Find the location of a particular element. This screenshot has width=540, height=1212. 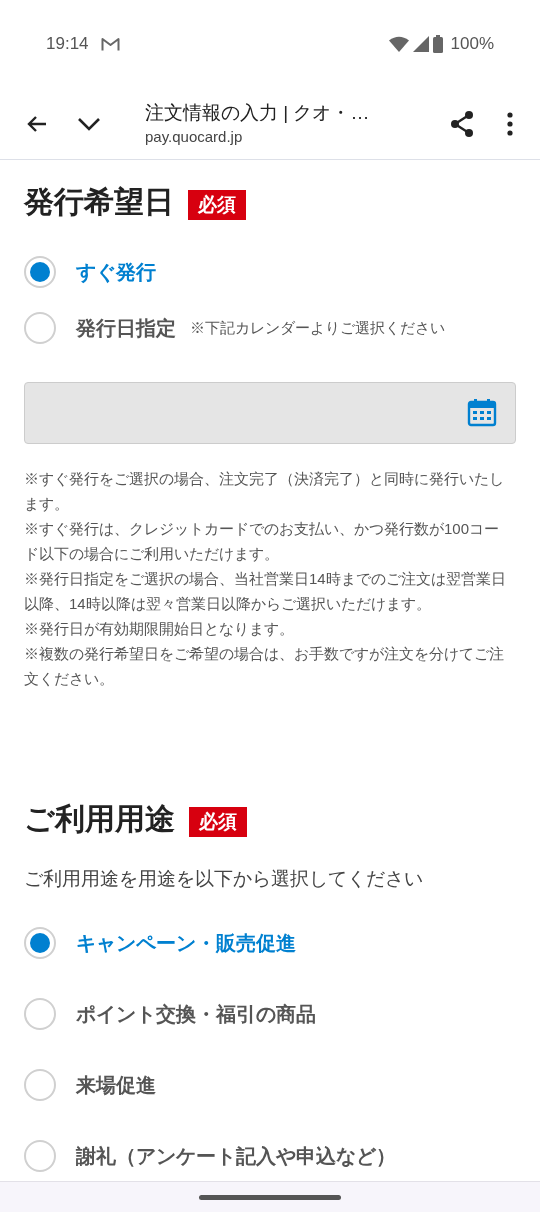

calendar-icon is located at coordinates (482, 413).